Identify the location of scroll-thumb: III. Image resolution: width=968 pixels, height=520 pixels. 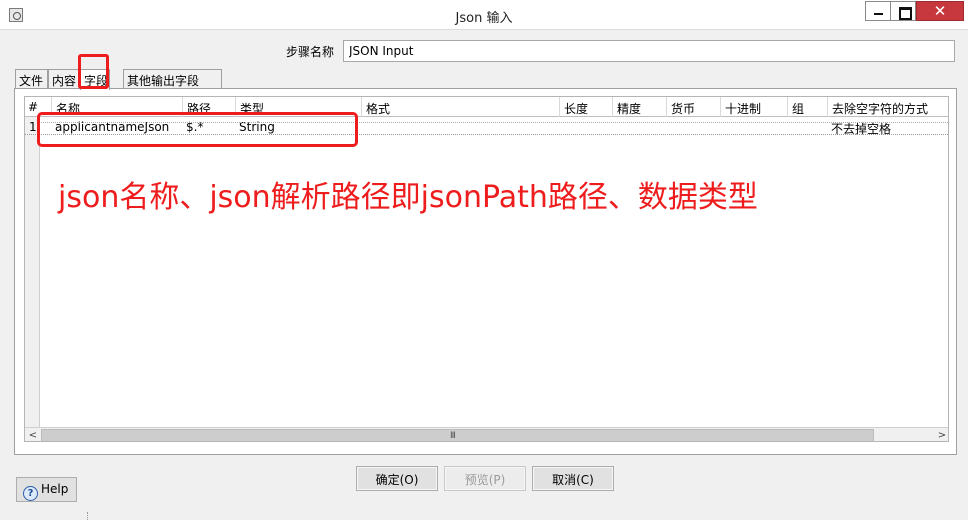
(457, 435).